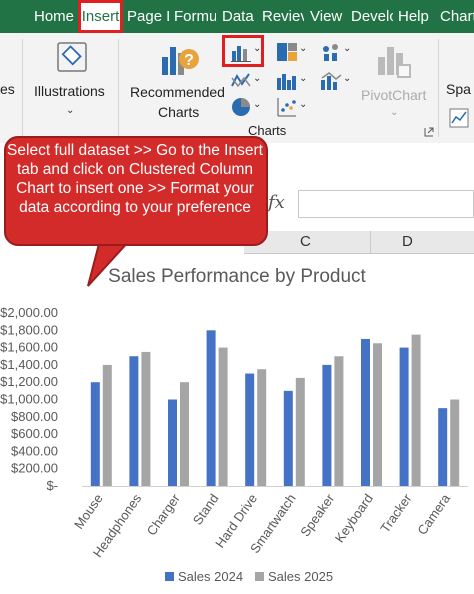  I want to click on combo-chart-button: ⌄, so click(335, 81).